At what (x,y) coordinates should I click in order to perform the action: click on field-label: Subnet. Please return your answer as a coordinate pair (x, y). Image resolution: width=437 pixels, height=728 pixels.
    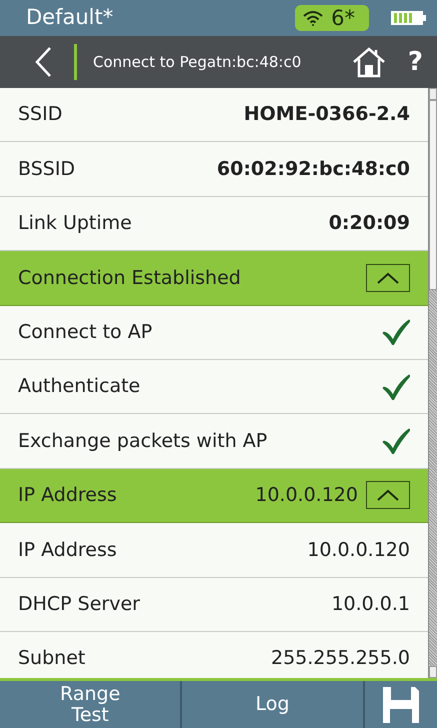
    Looking at the image, I should click on (52, 659).